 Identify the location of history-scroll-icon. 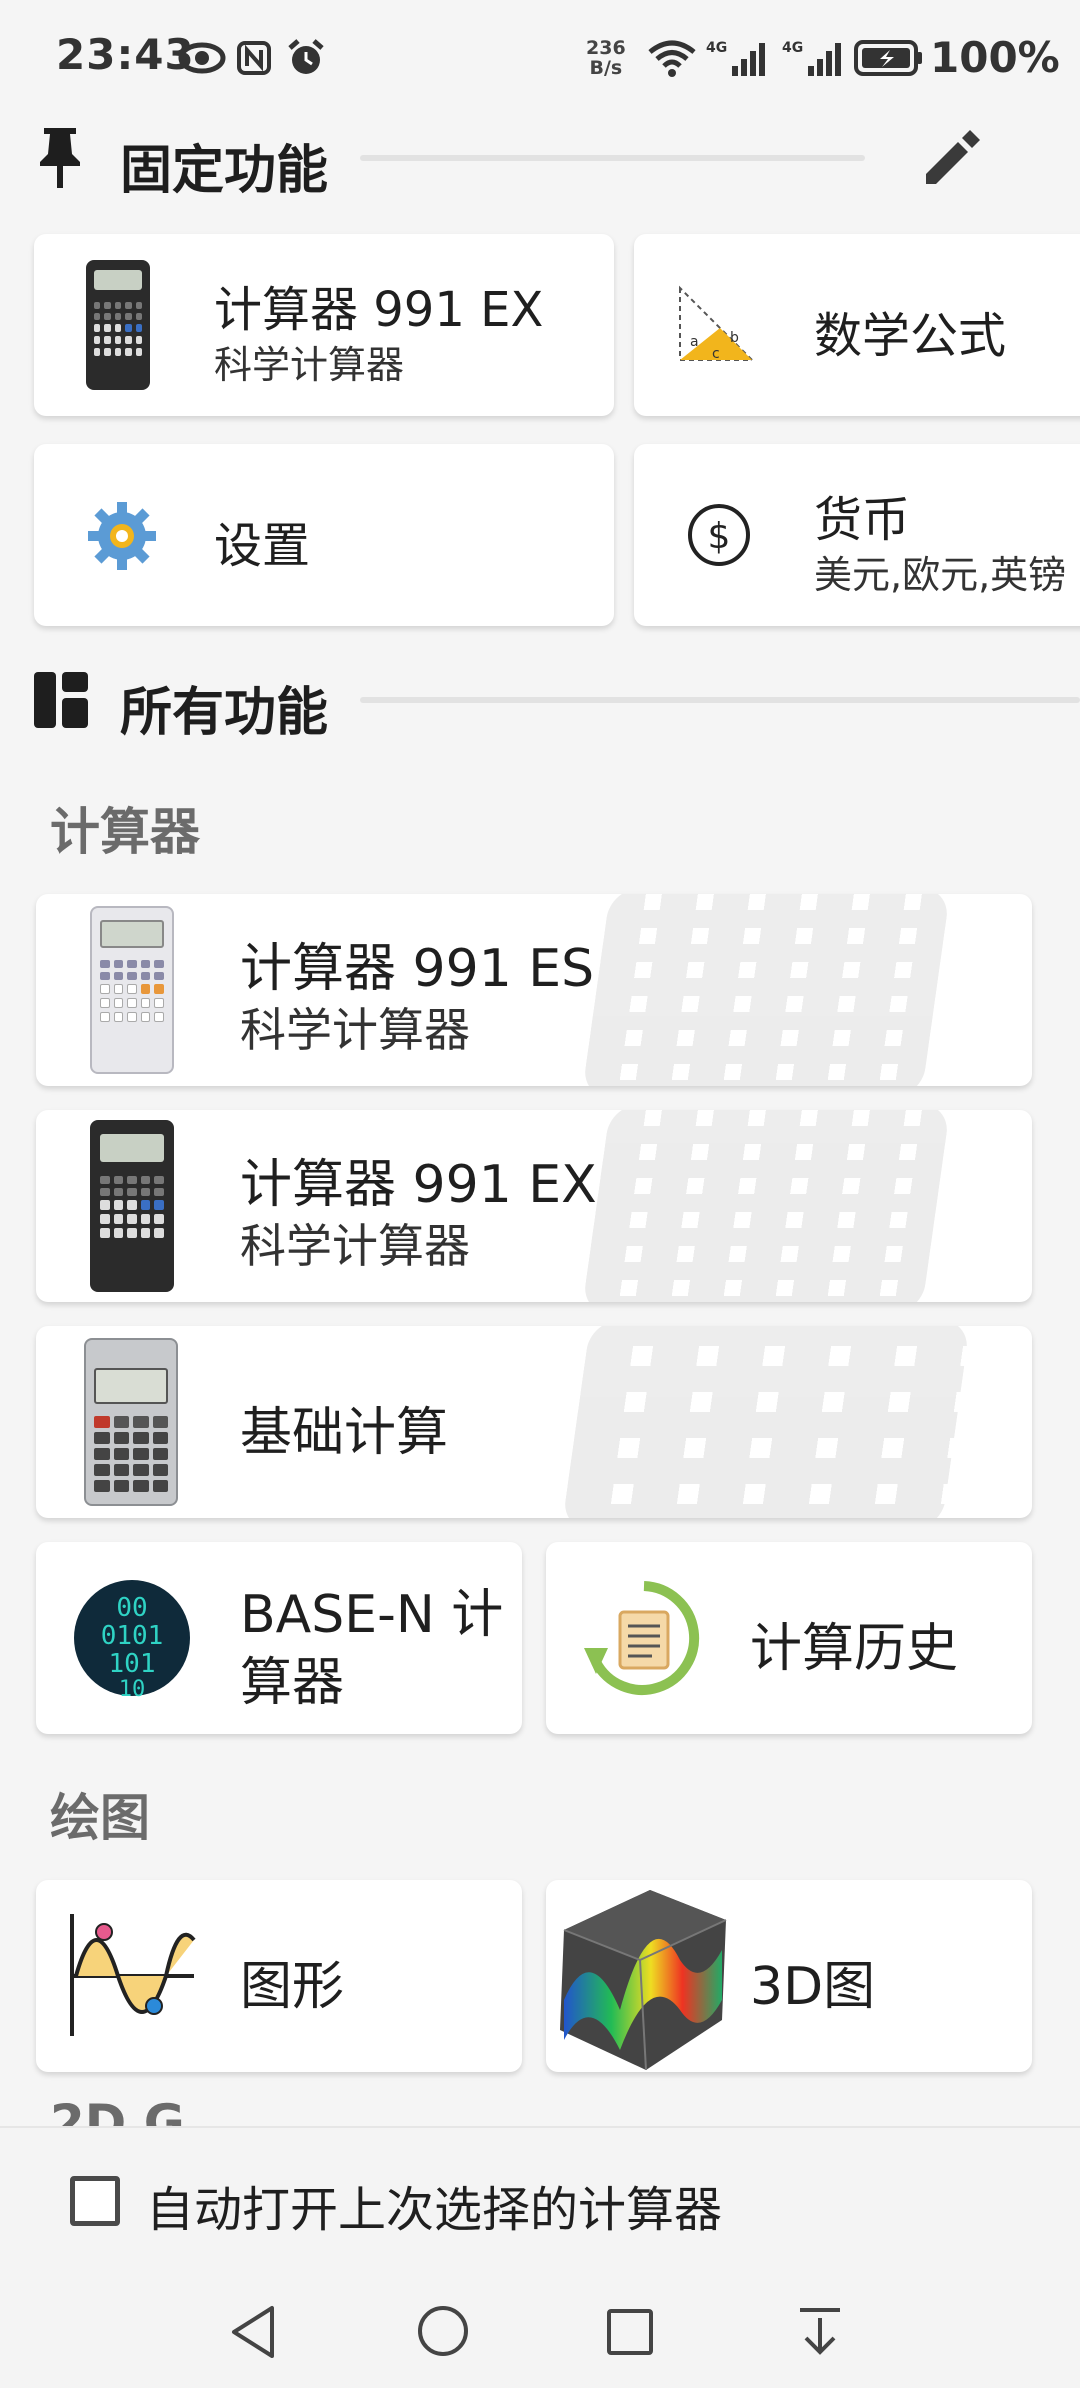
(644, 1640).